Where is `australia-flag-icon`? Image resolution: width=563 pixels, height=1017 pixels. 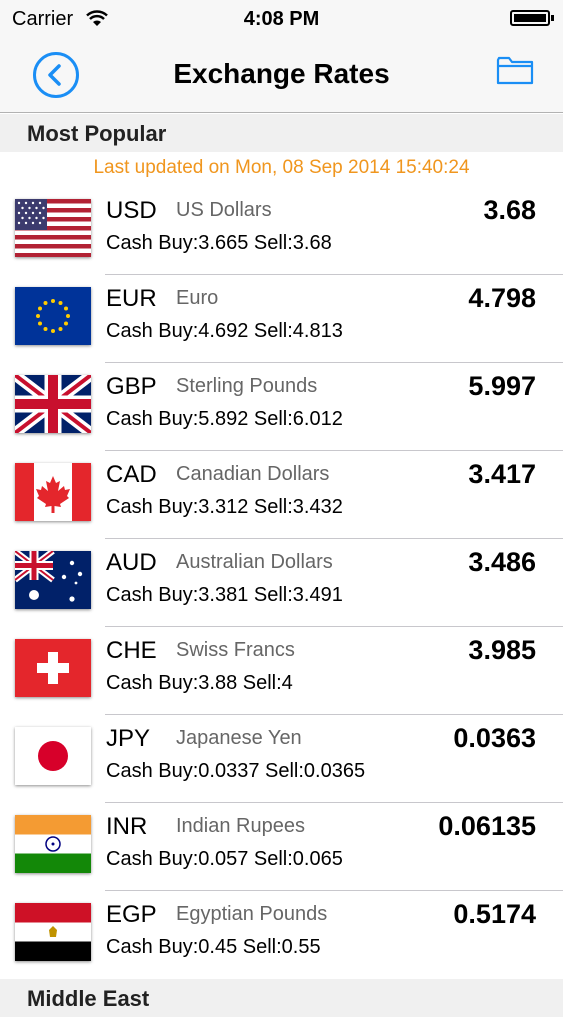
australia-flag-icon is located at coordinates (53, 580).